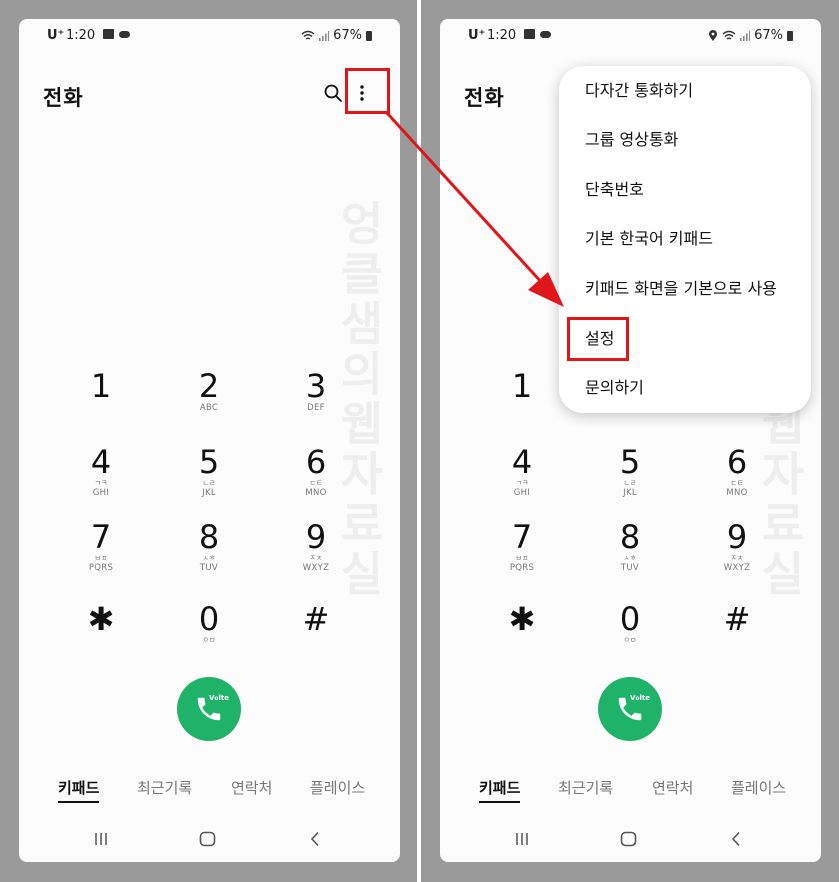 This screenshot has width=839, height=882. What do you see at coordinates (316, 493) in the screenshot?
I see `key-latin-letters: MNO` at bounding box center [316, 493].